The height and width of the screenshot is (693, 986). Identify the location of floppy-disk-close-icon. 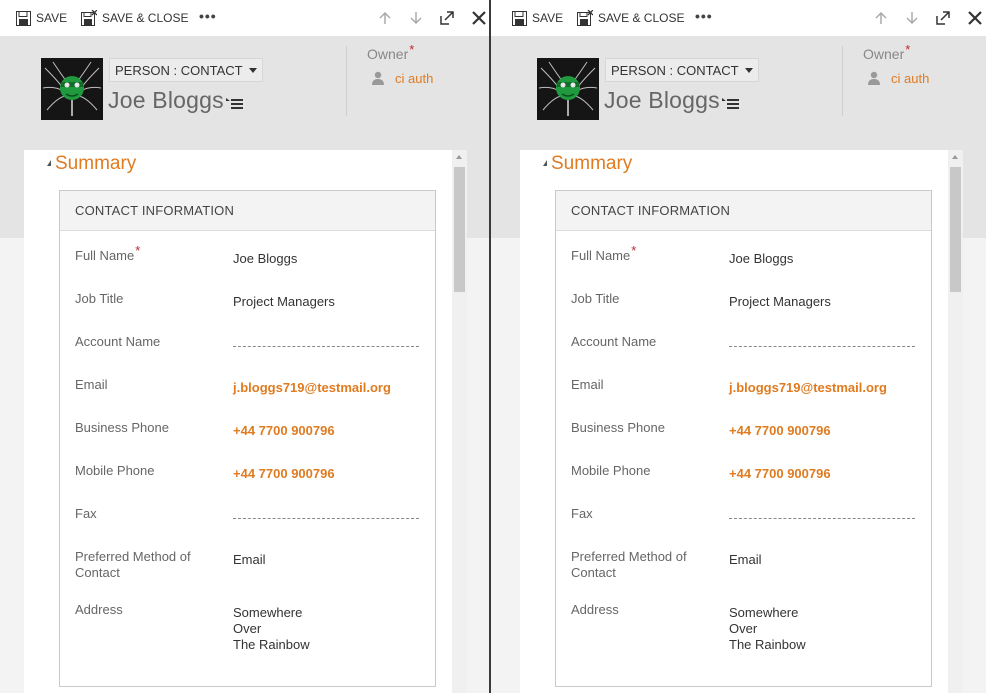
(89, 18).